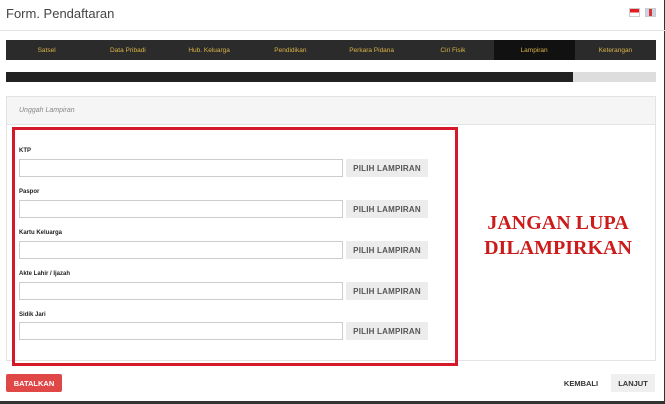 The height and width of the screenshot is (404, 665). I want to click on back-button: KEMBALI, so click(581, 383).